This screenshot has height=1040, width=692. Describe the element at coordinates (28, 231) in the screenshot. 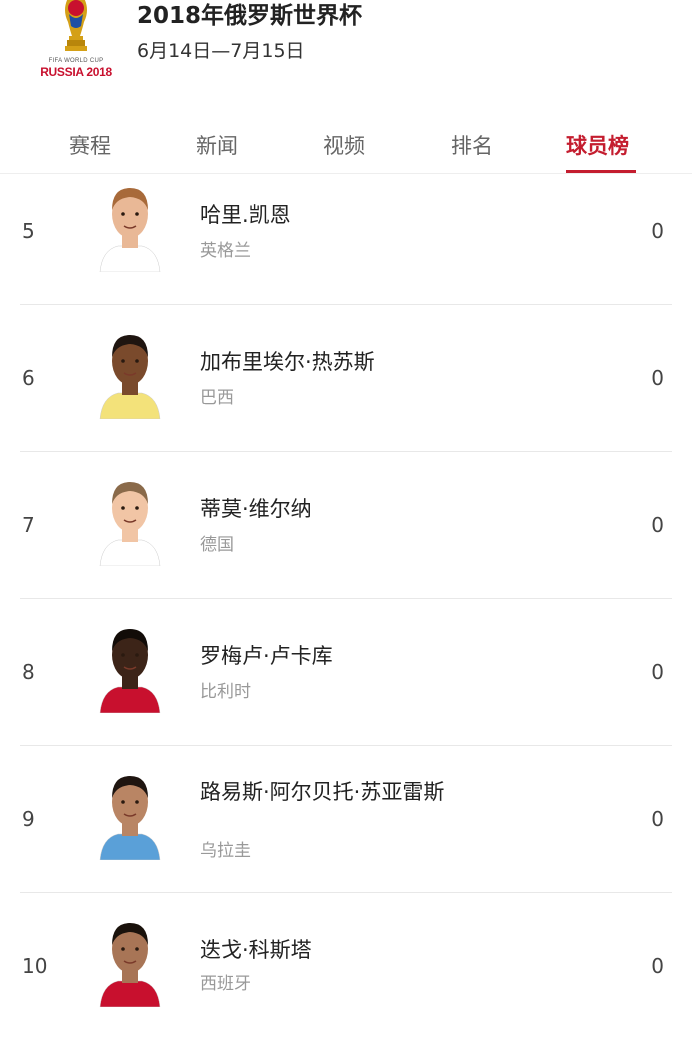

I see `player-rank: 5` at that location.